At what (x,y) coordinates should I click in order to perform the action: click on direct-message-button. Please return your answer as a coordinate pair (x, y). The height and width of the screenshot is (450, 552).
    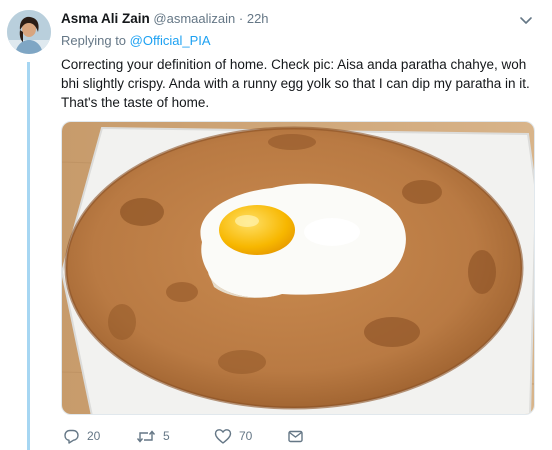
    Looking at the image, I should click on (295, 436).